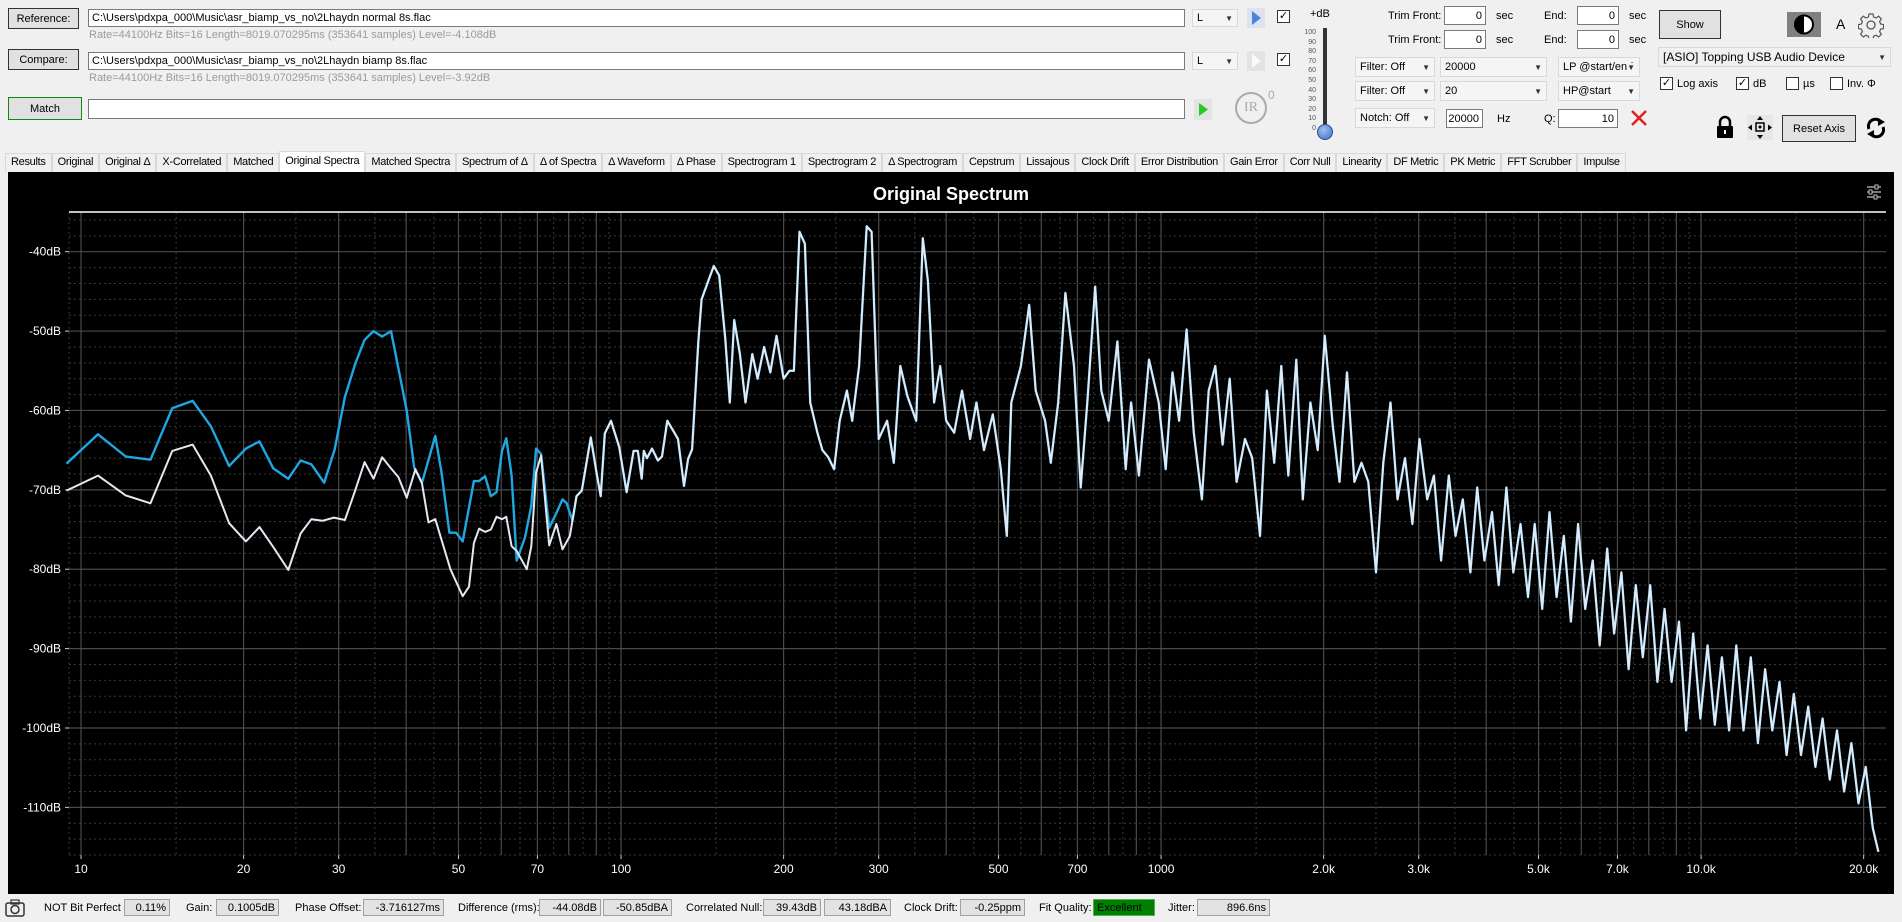 This screenshot has width=1902, height=922. Describe the element at coordinates (1283, 16) in the screenshot. I see `reference-enable-checkbox: ✓` at that location.